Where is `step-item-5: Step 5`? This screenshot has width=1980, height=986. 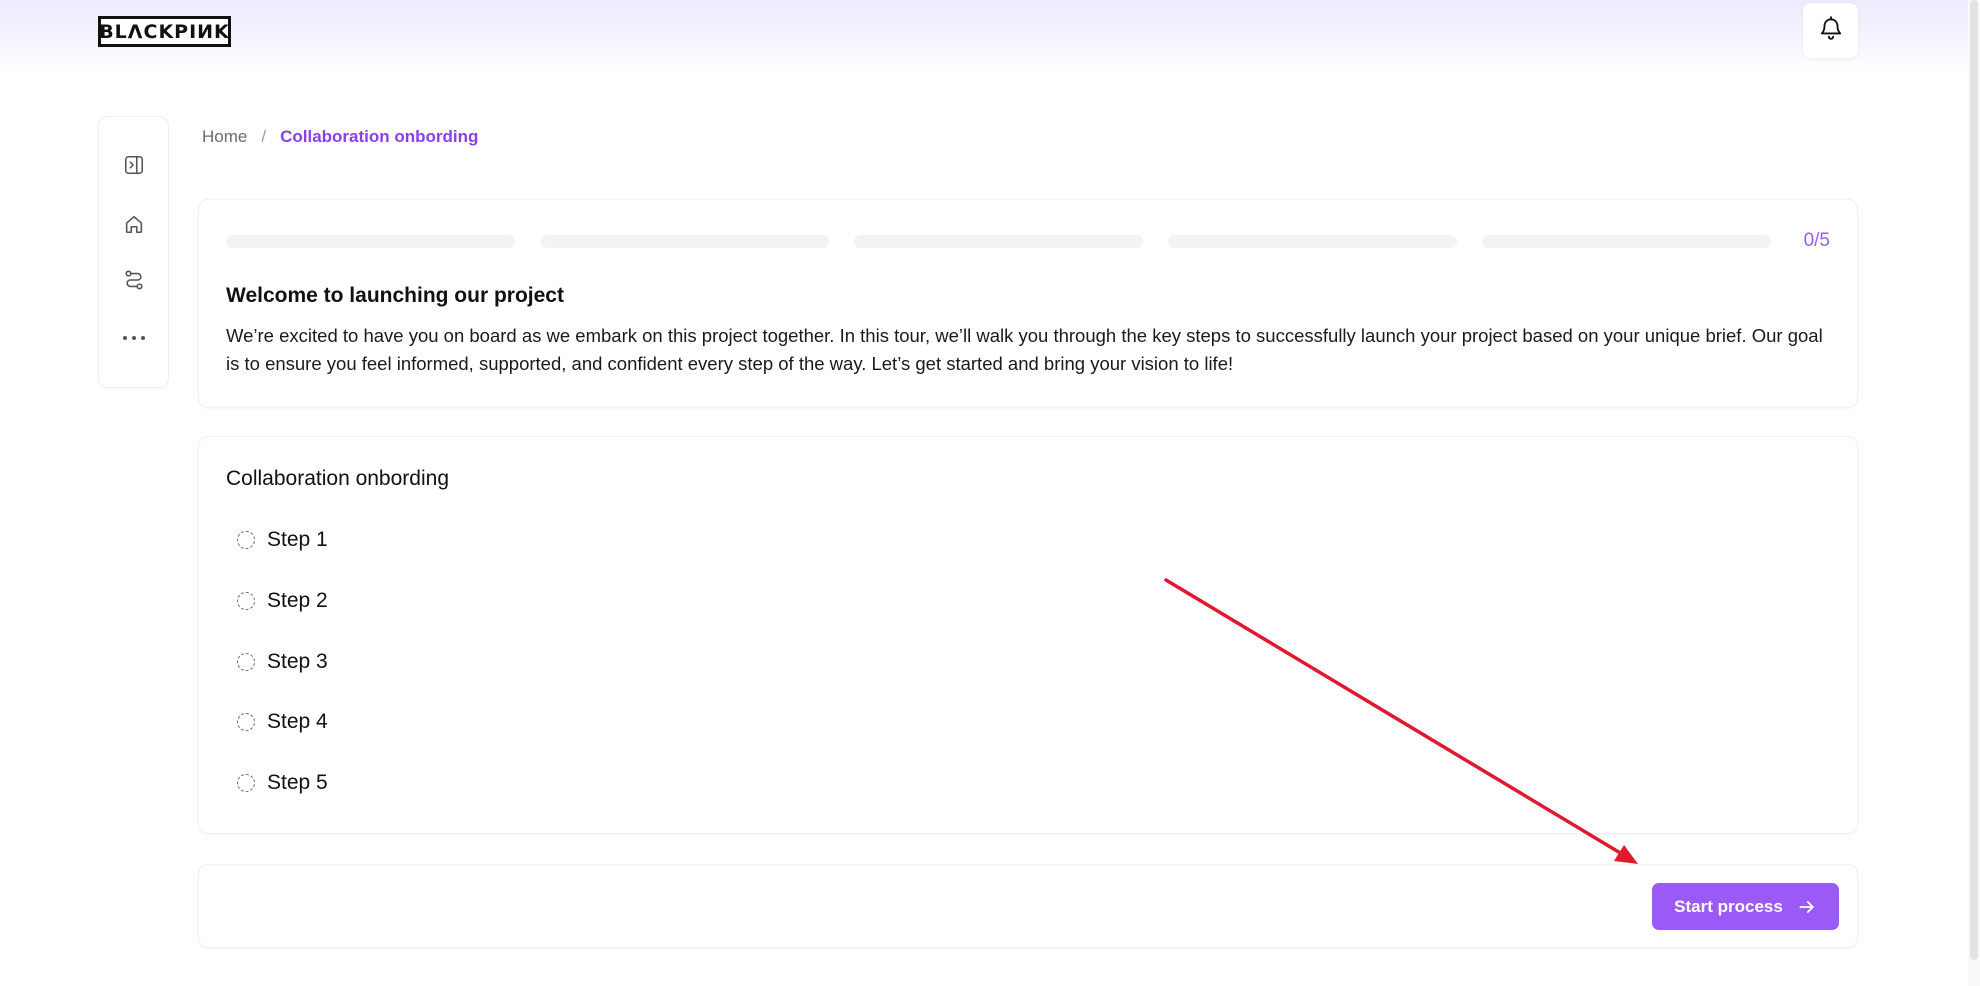 step-item-5: Step 5 is located at coordinates (282, 783).